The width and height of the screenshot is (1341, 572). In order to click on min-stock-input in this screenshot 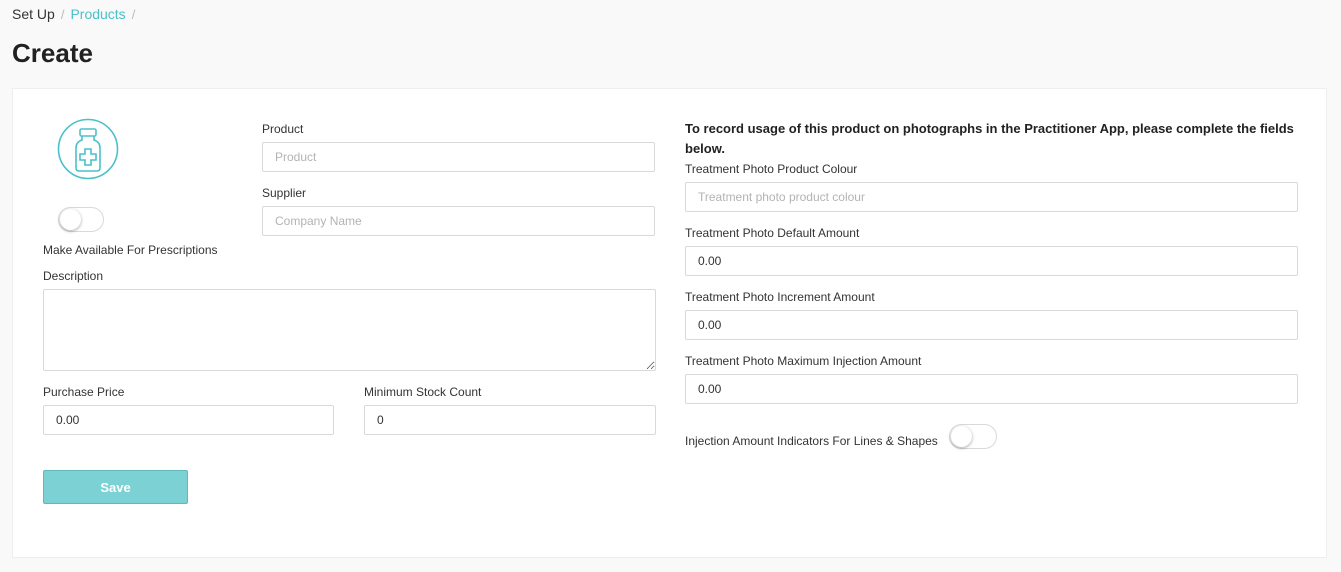, I will do `click(510, 420)`.